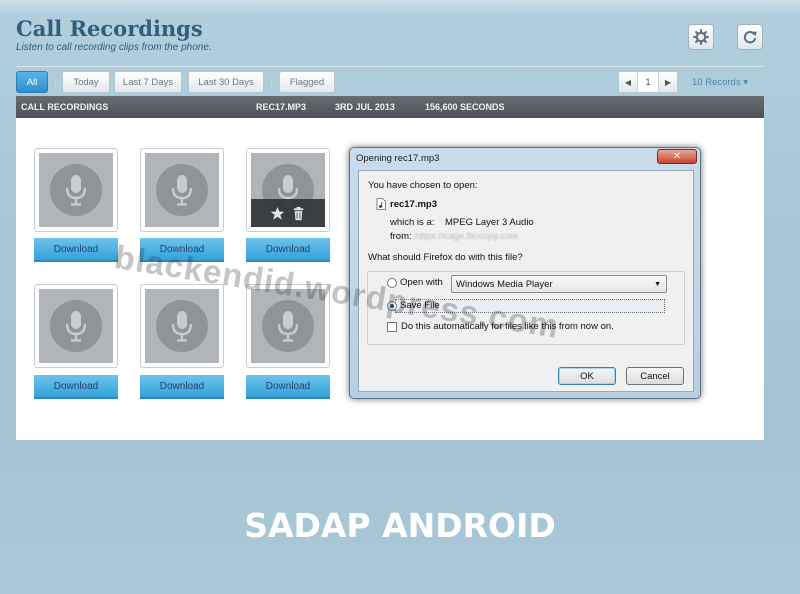 The height and width of the screenshot is (594, 800). What do you see at coordinates (392, 327) in the screenshot?
I see `auto-action-checkbox` at bounding box center [392, 327].